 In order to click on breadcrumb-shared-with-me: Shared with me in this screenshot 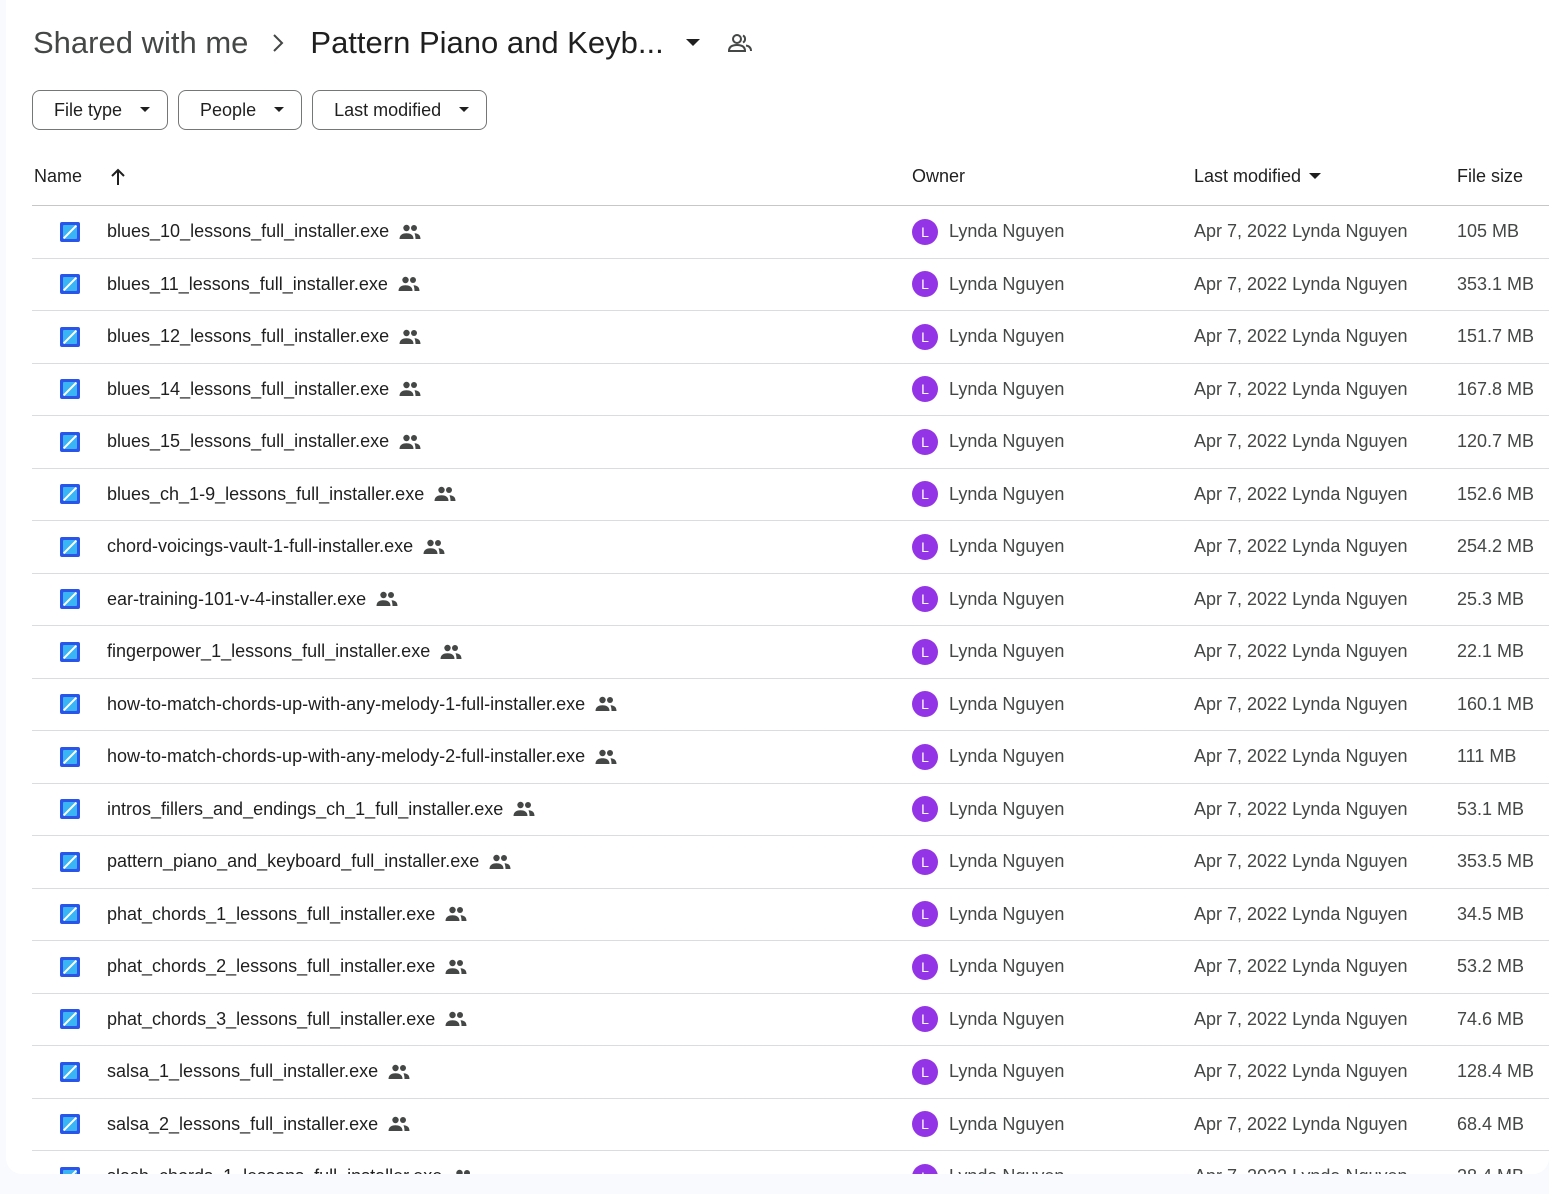, I will do `click(140, 43)`.